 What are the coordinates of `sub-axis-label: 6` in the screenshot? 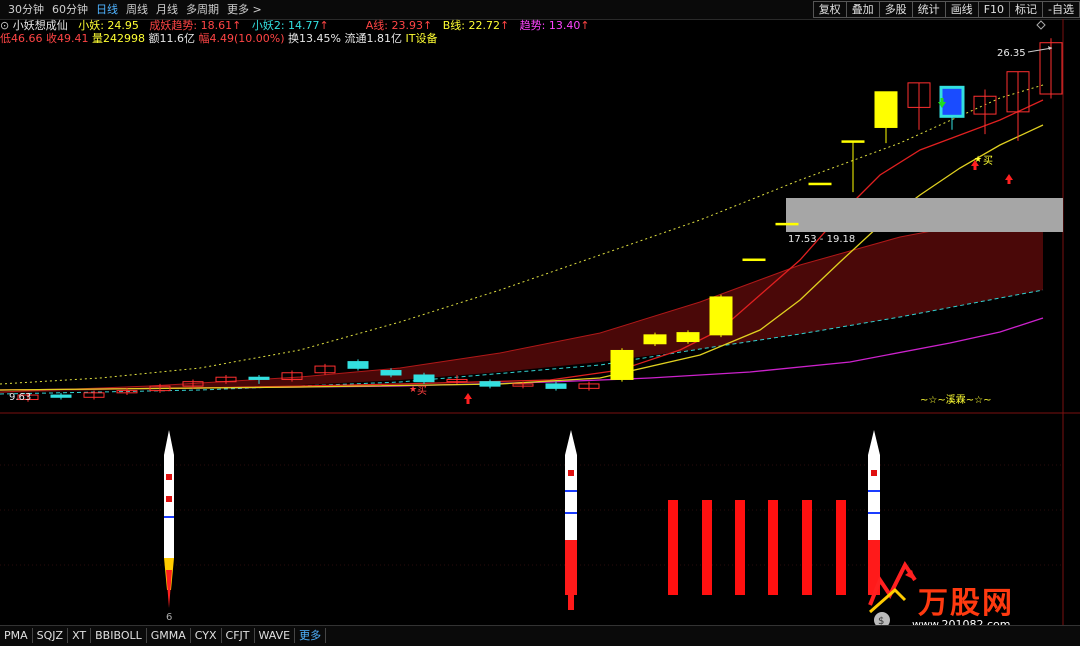 It's located at (169, 617).